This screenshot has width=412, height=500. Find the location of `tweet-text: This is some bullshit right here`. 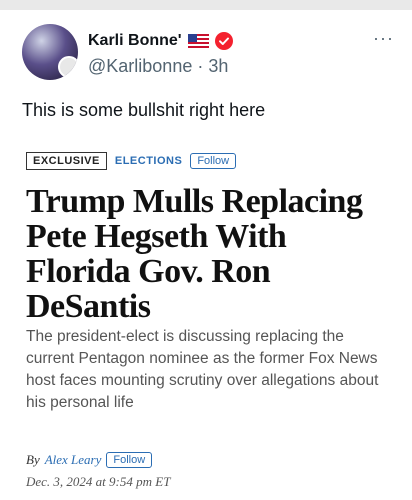

tweet-text: This is some bullshit right here is located at coordinates (144, 110).